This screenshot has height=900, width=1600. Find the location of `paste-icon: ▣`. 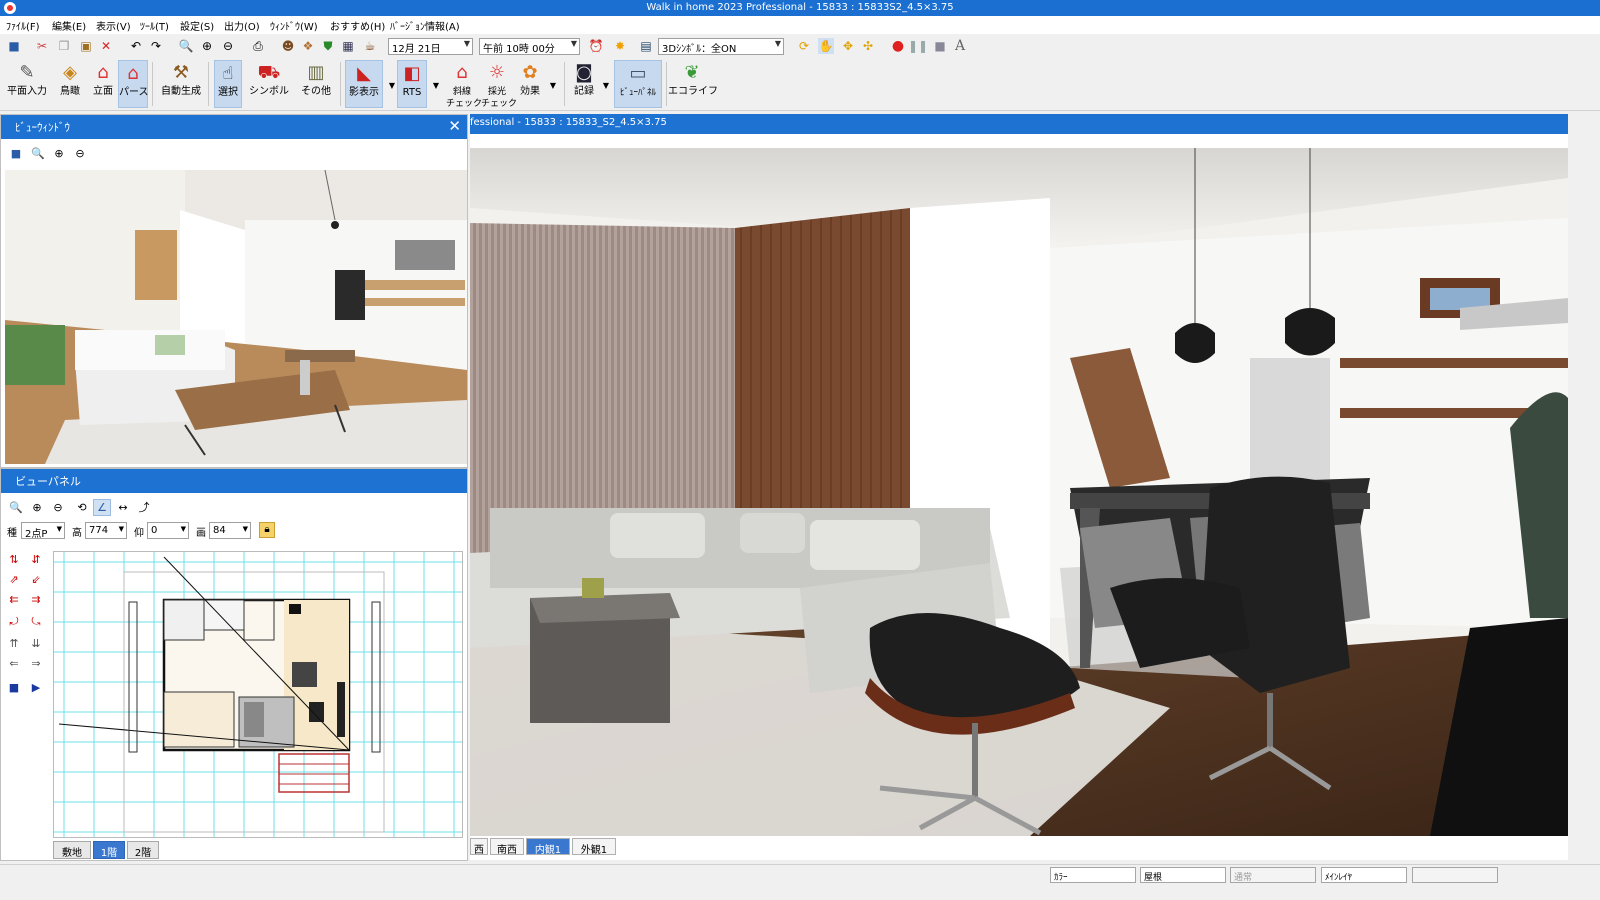

paste-icon: ▣ is located at coordinates (86, 46).